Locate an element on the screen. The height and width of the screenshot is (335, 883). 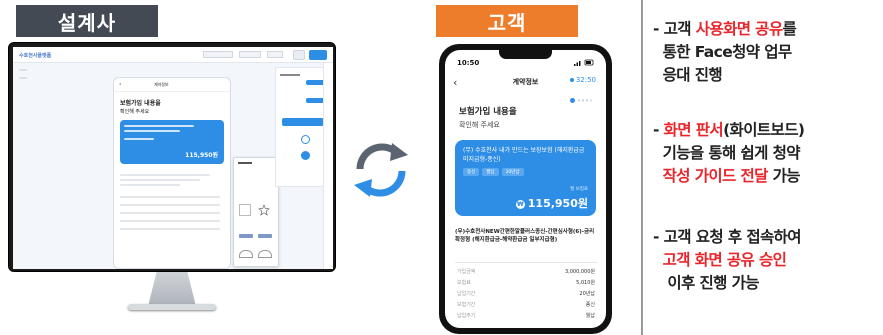
check-tool-icon is located at coordinates (245, 210).